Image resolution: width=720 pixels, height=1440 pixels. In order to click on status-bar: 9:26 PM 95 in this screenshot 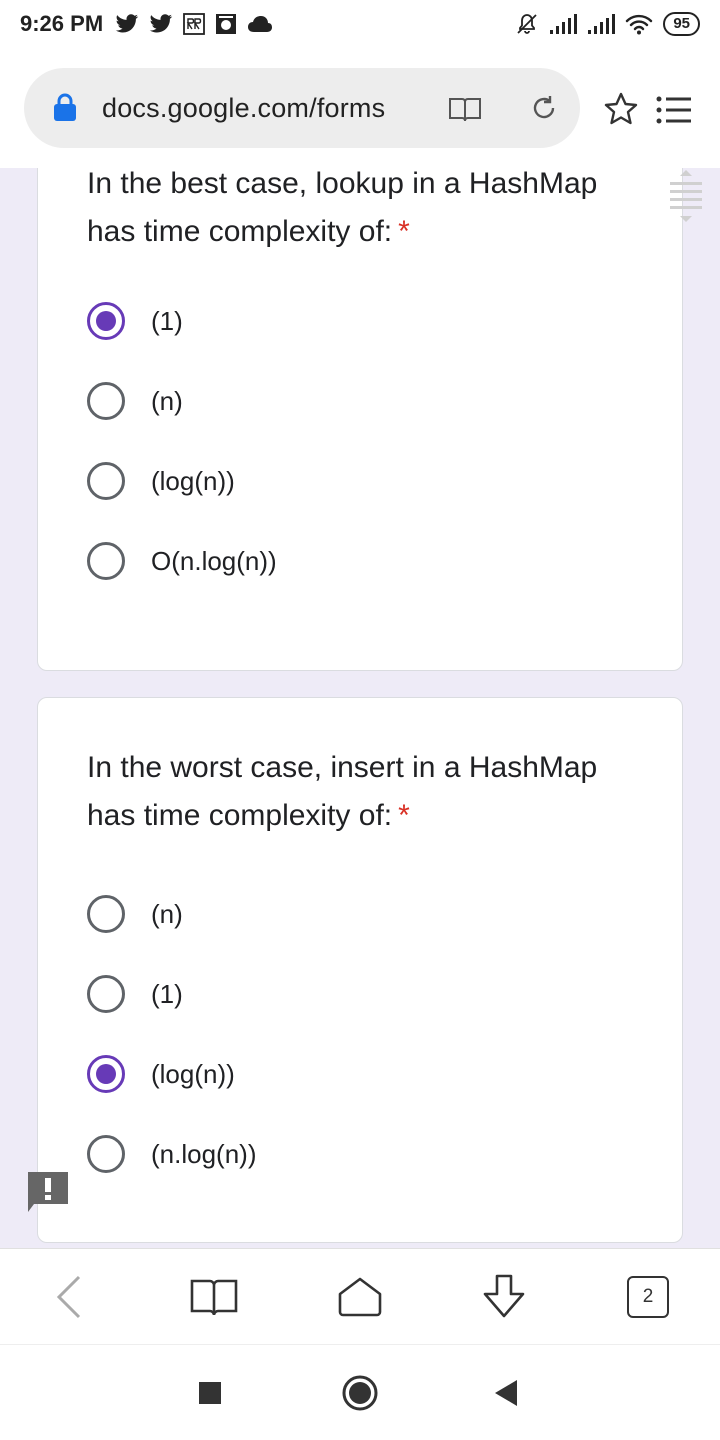, I will do `click(360, 24)`.